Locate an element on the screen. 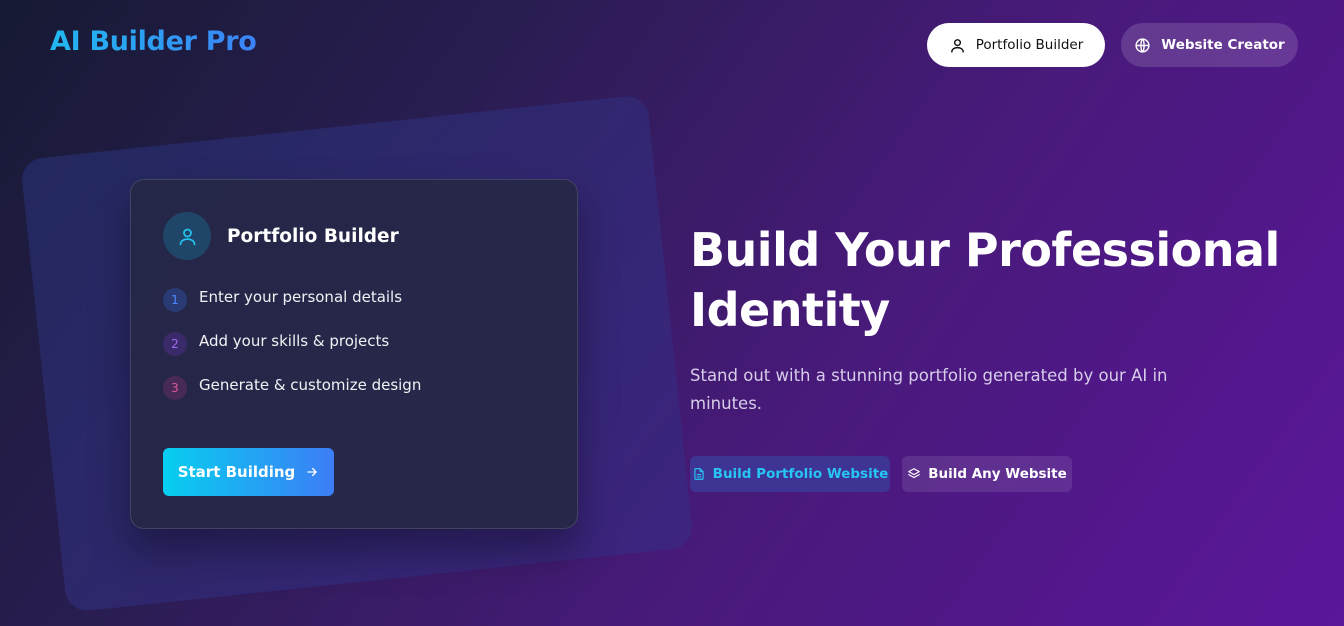  file-icon is located at coordinates (698, 474).